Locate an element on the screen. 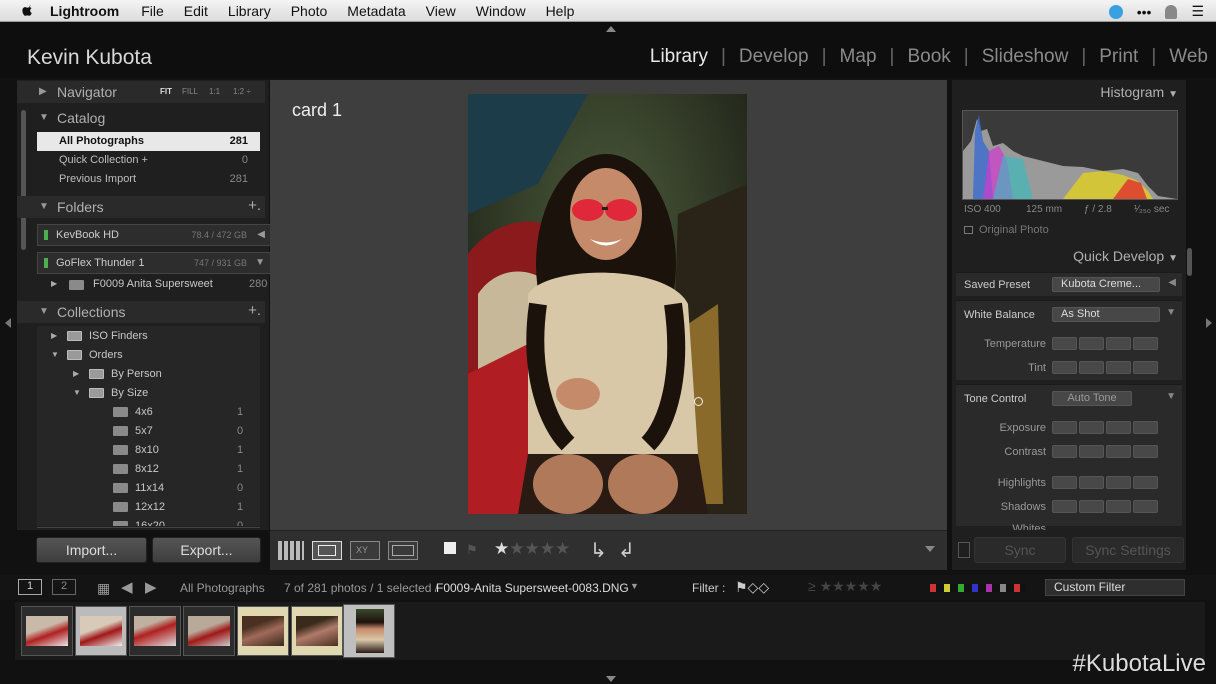  collection-item: ▼ By Size is located at coordinates (148, 393).